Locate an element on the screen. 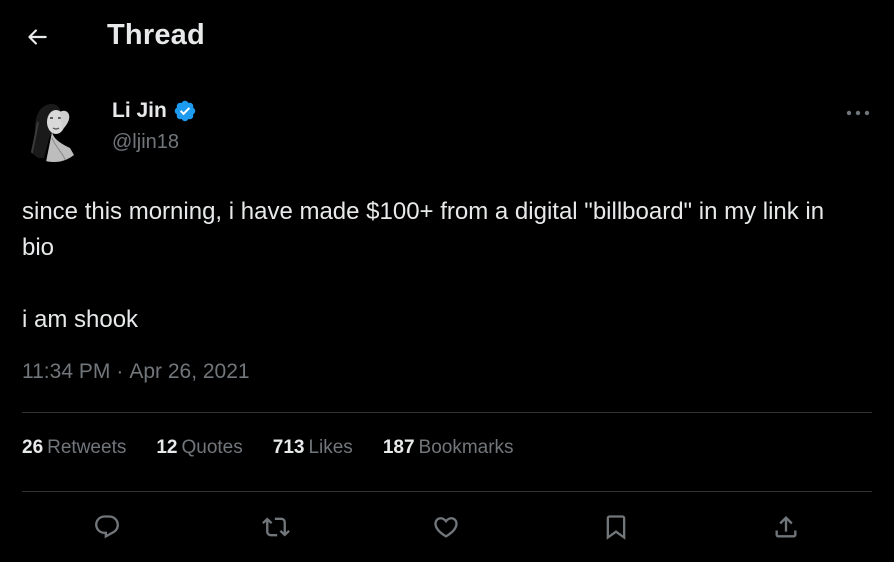  likes-count: 713 is located at coordinates (288, 447).